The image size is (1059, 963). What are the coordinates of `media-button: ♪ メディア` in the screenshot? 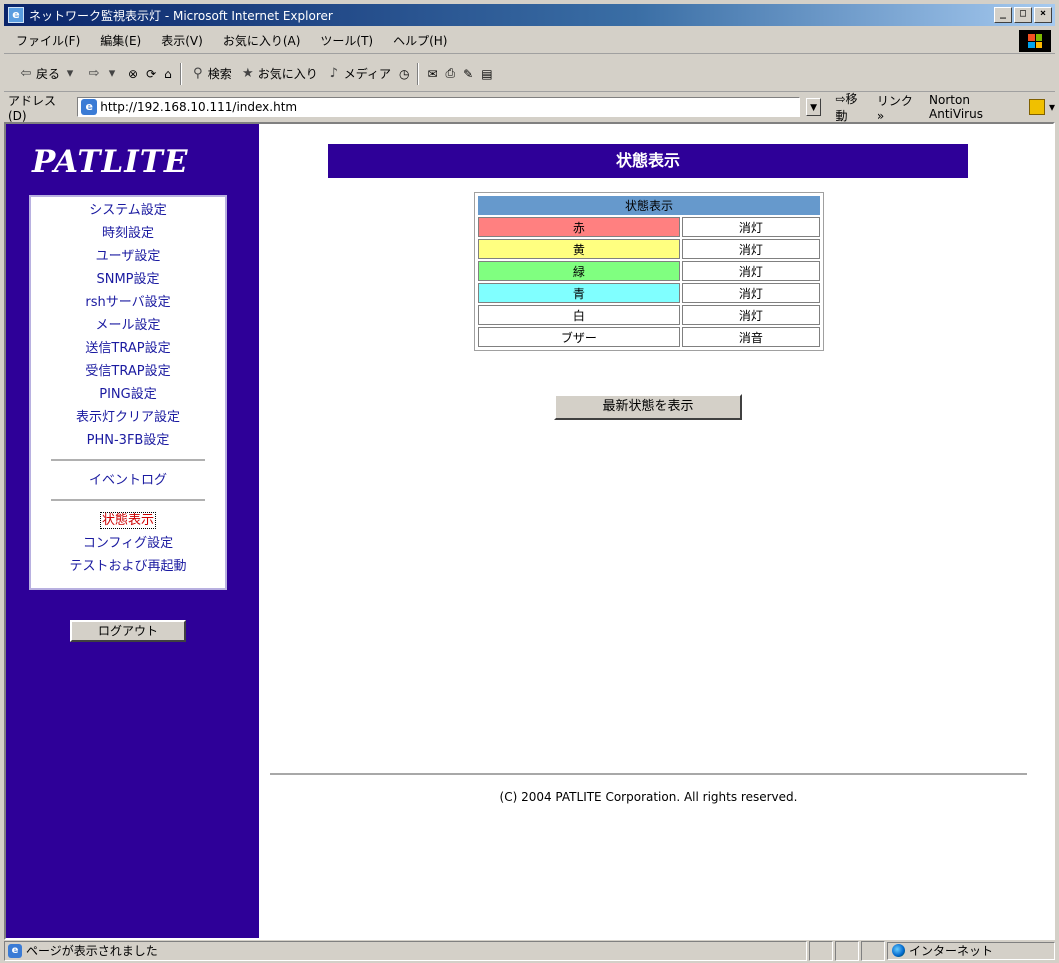 It's located at (358, 73).